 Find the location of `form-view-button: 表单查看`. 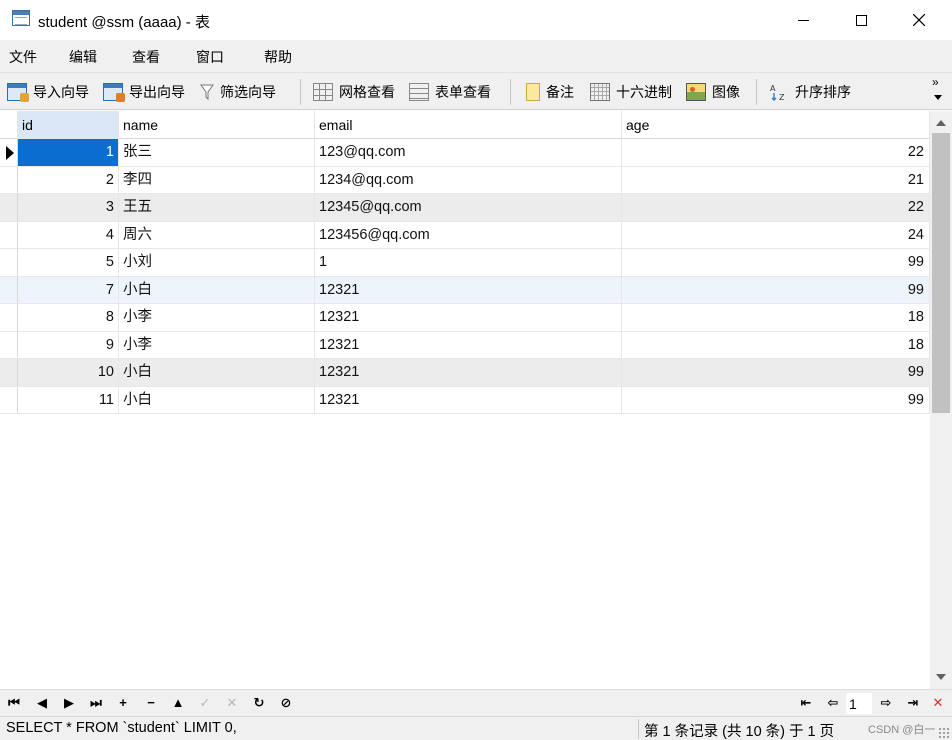

form-view-button: 表单查看 is located at coordinates (450, 92).